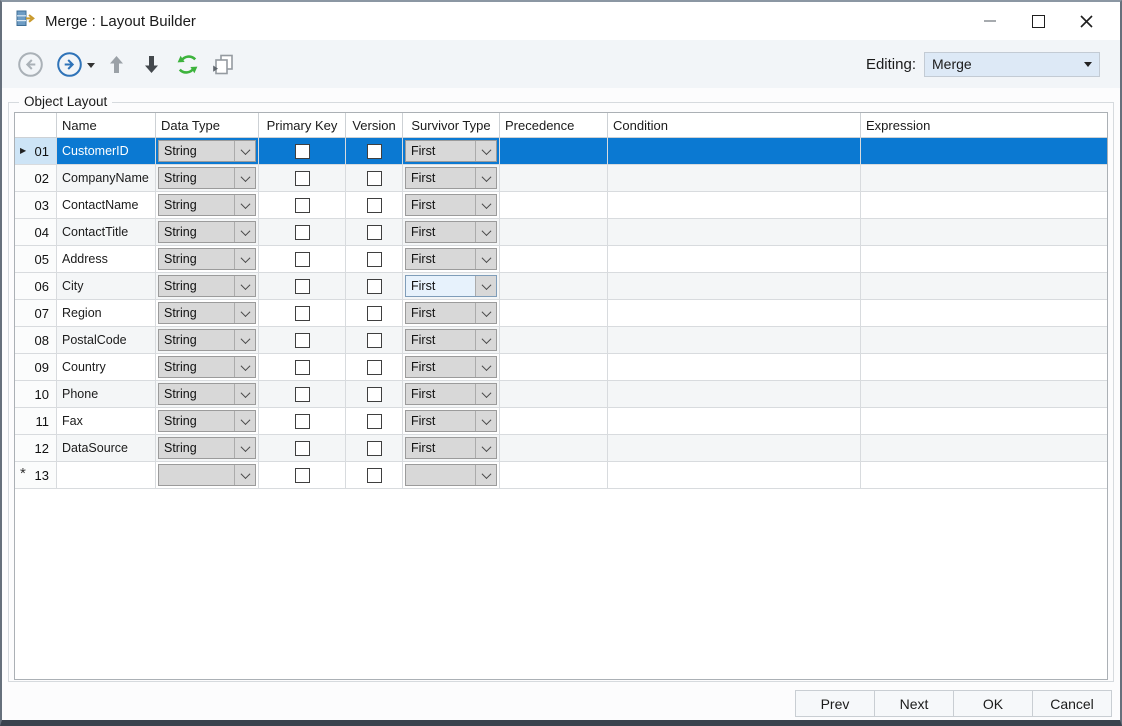  What do you see at coordinates (207, 475) in the screenshot?
I see `data-type-combo` at bounding box center [207, 475].